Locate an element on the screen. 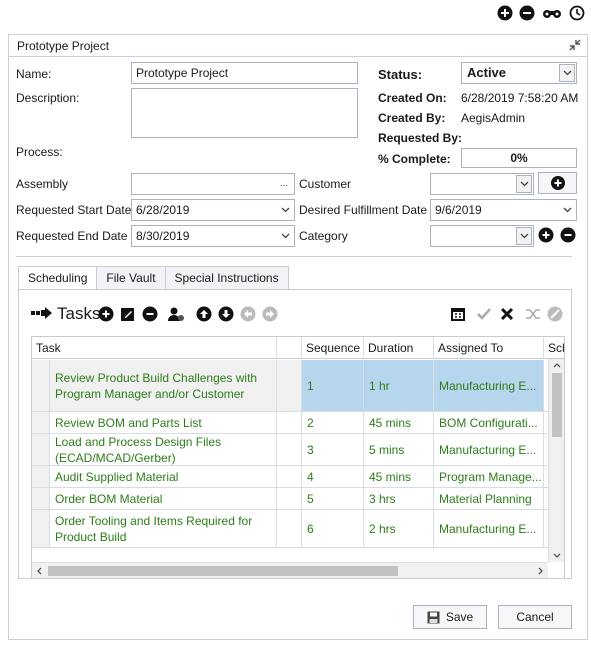 The width and height of the screenshot is (591, 647). move-up-button is located at coordinates (204, 314).